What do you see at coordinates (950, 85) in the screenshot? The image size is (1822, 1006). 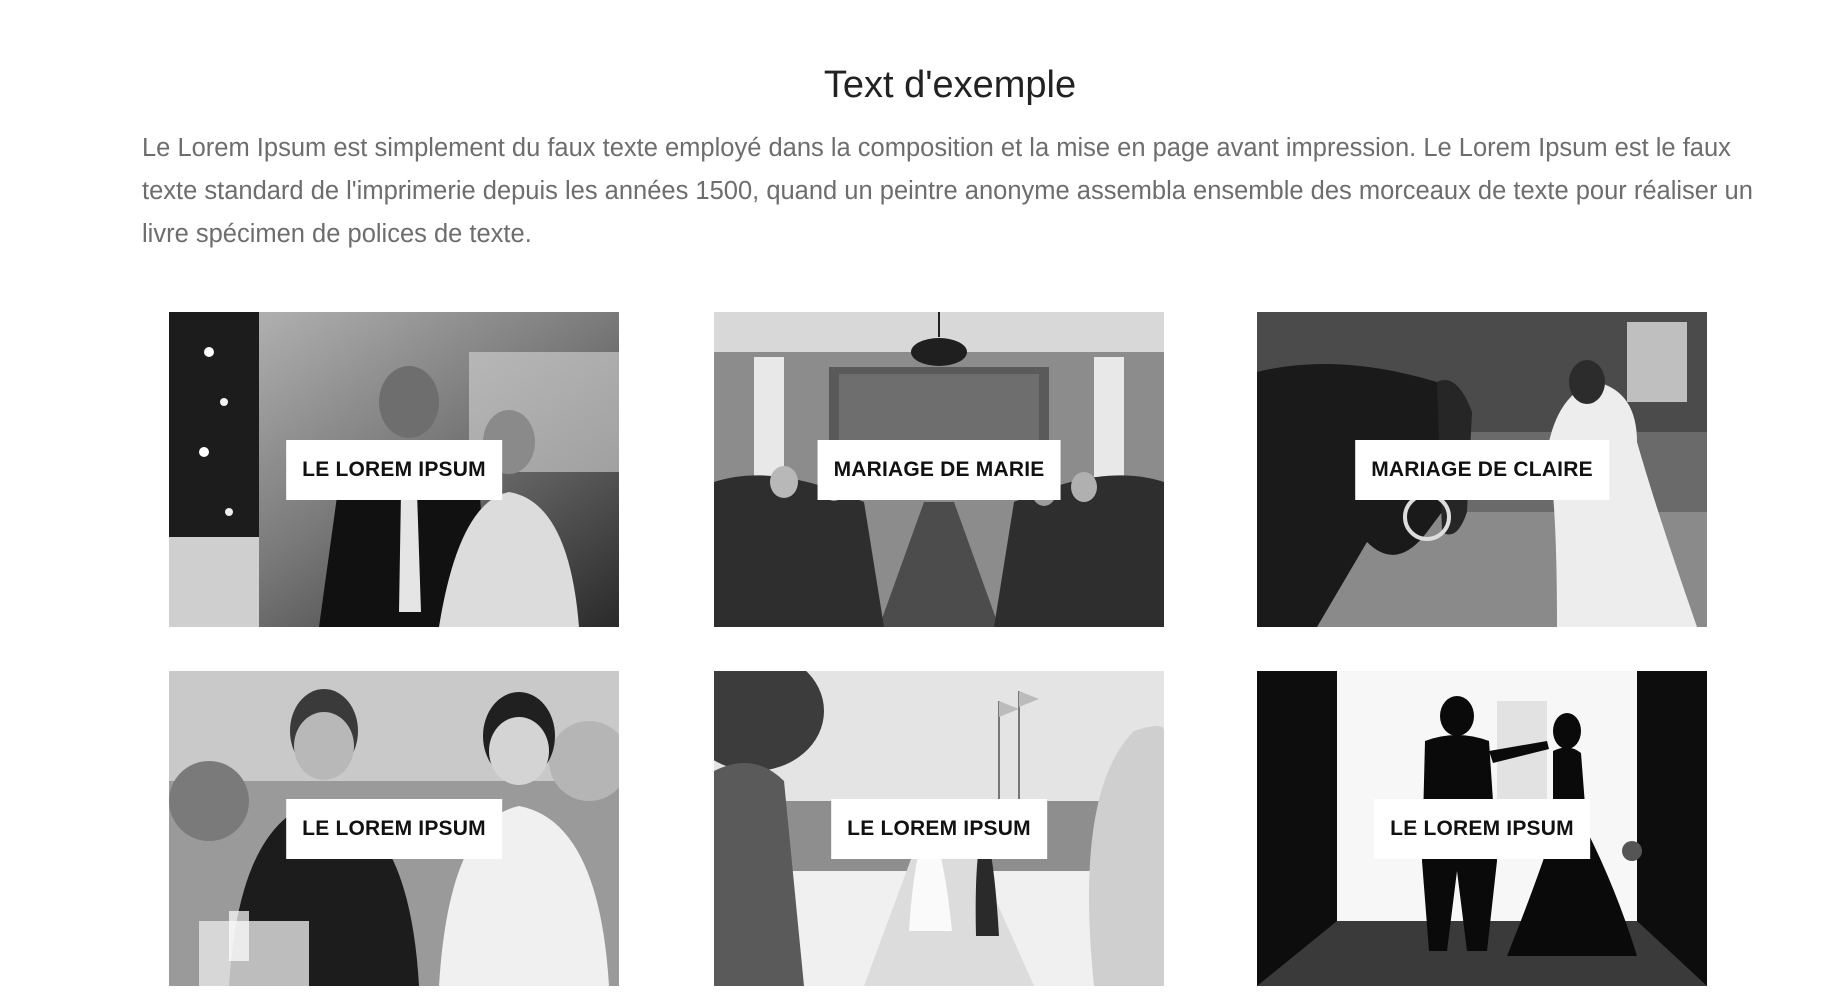 I see `section-title: Text d'exemple` at bounding box center [950, 85].